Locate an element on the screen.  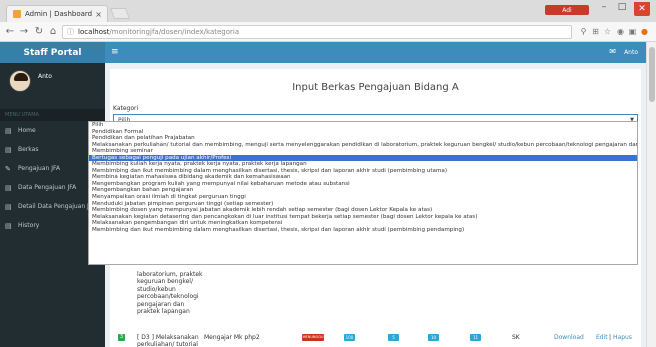
cell-line: keguruan bengkel/ is located at coordinates (165, 282).